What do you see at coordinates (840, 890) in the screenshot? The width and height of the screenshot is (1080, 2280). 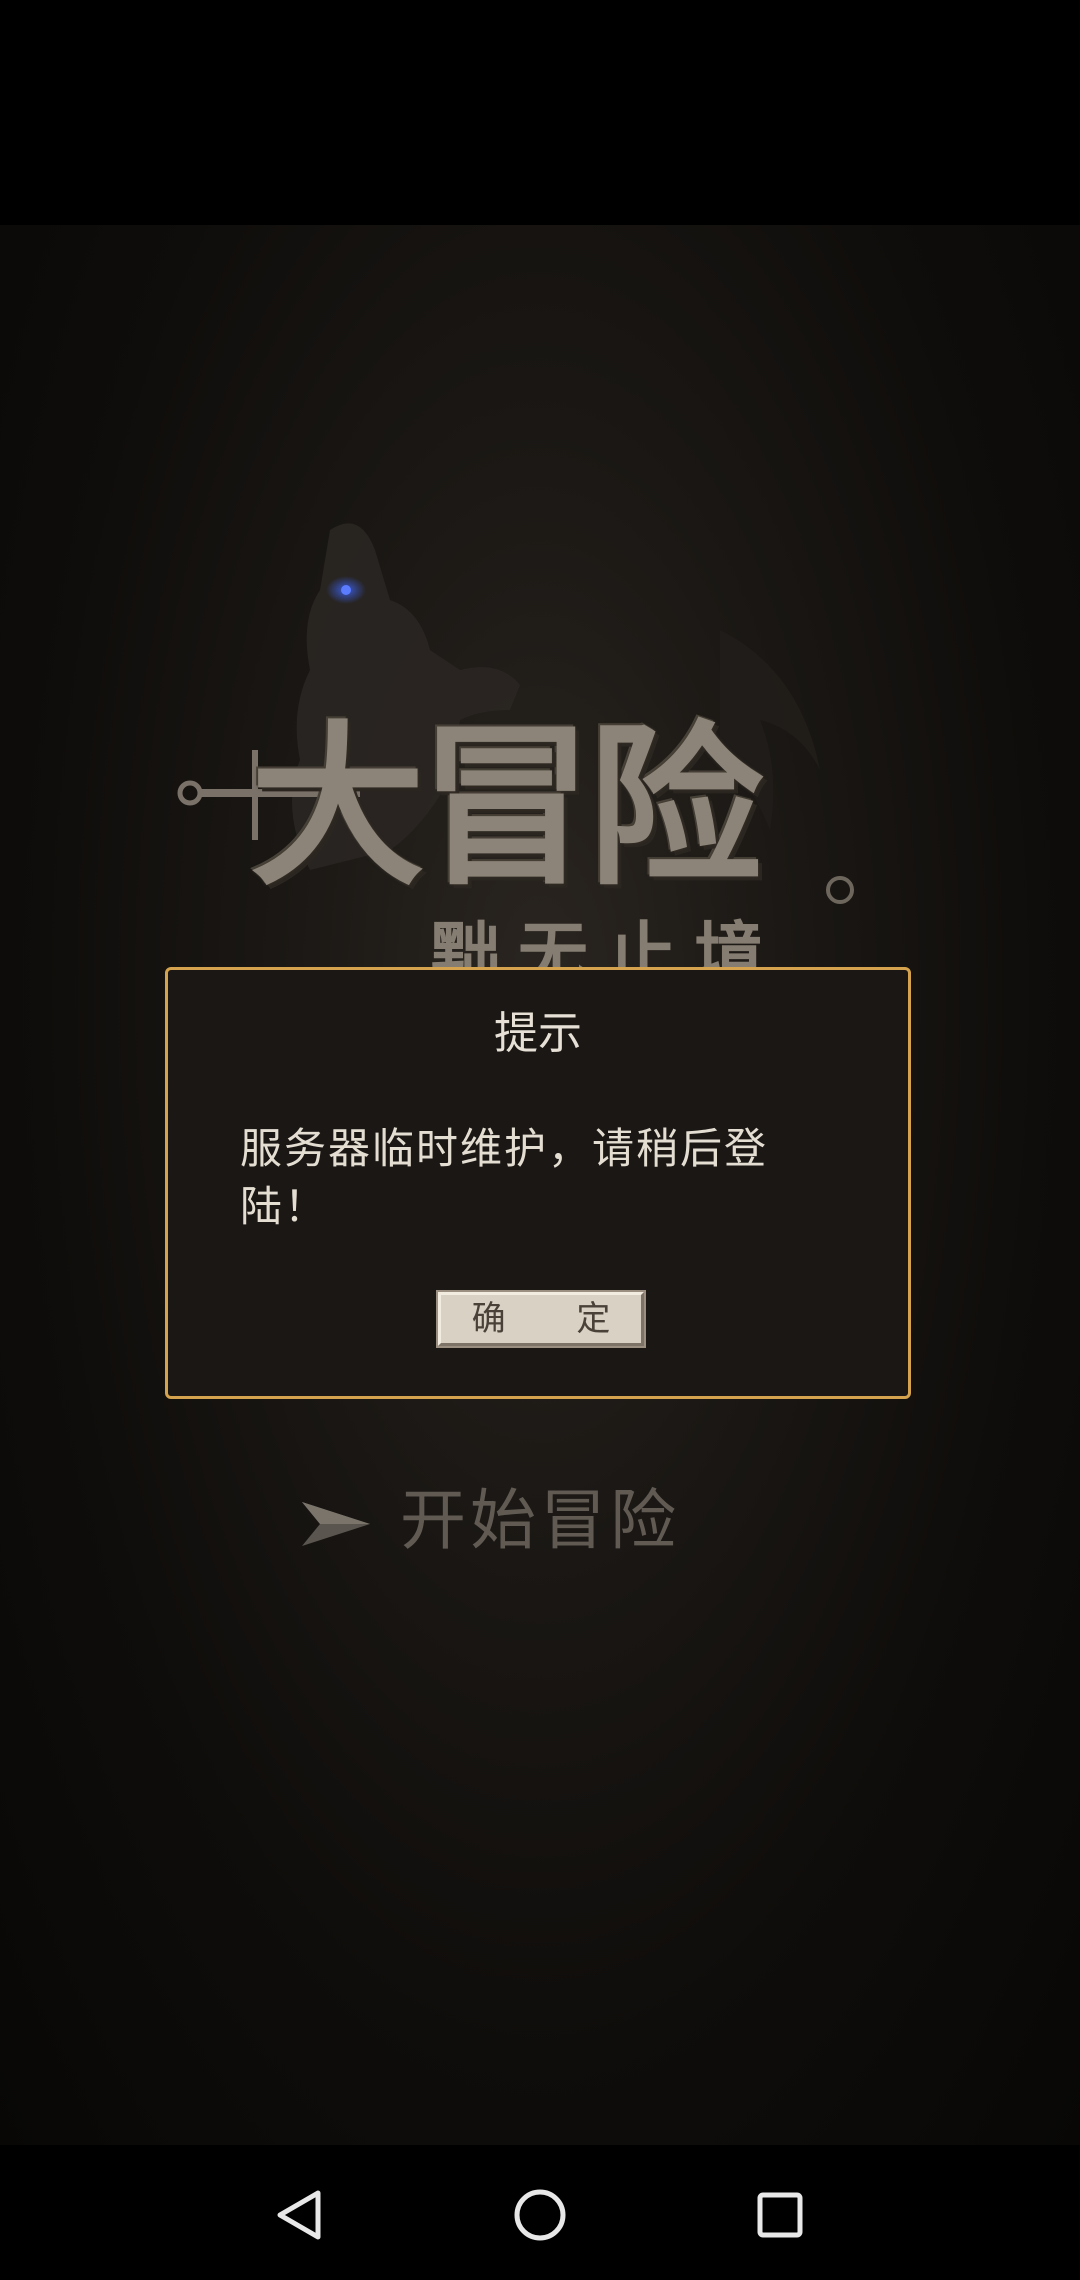 I see `flower-ornament` at bounding box center [840, 890].